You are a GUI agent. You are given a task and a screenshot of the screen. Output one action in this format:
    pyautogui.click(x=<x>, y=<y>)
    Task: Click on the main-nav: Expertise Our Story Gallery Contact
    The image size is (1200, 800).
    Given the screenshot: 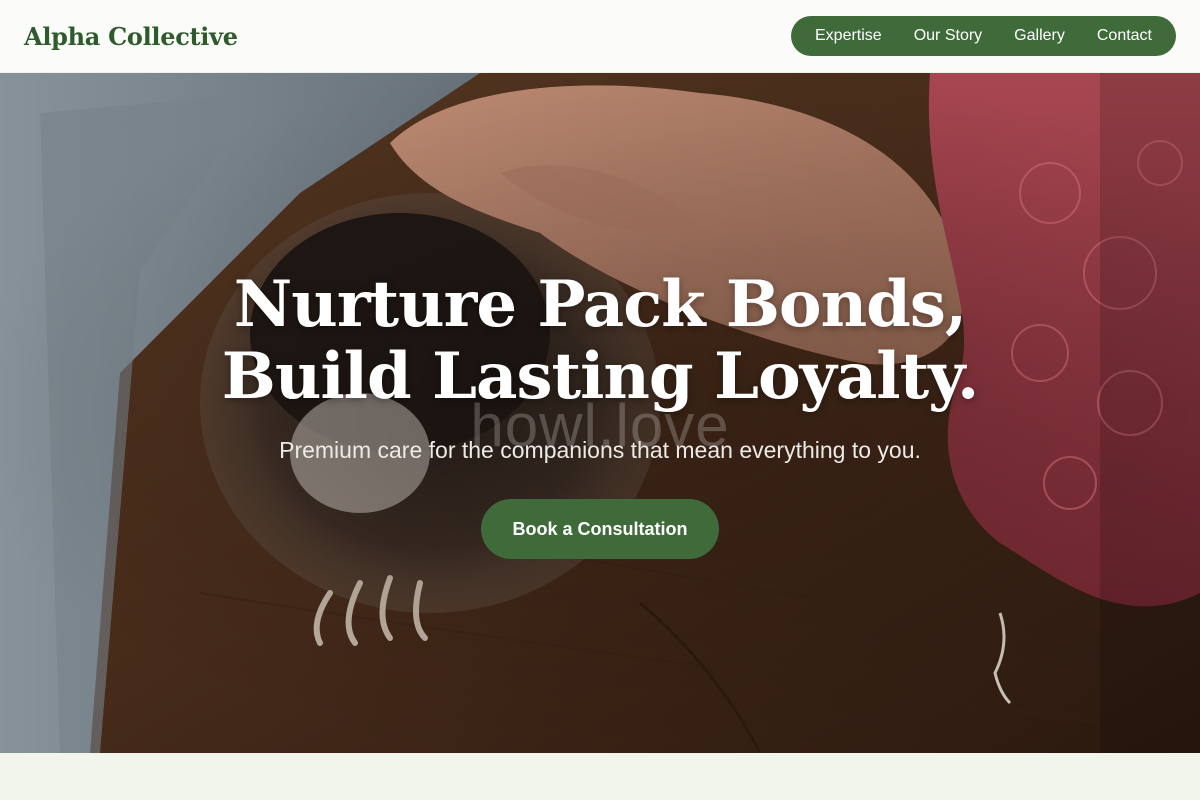 What is the action you would take?
    pyautogui.click(x=983, y=36)
    